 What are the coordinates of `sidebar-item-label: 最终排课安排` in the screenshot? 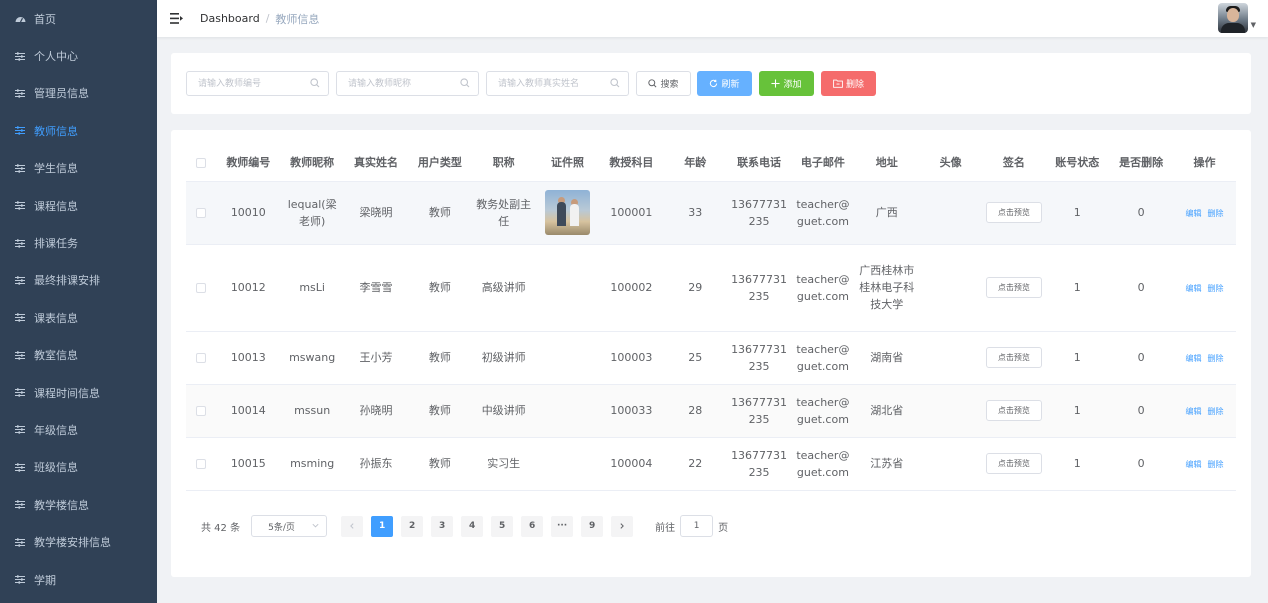 It's located at (67, 281).